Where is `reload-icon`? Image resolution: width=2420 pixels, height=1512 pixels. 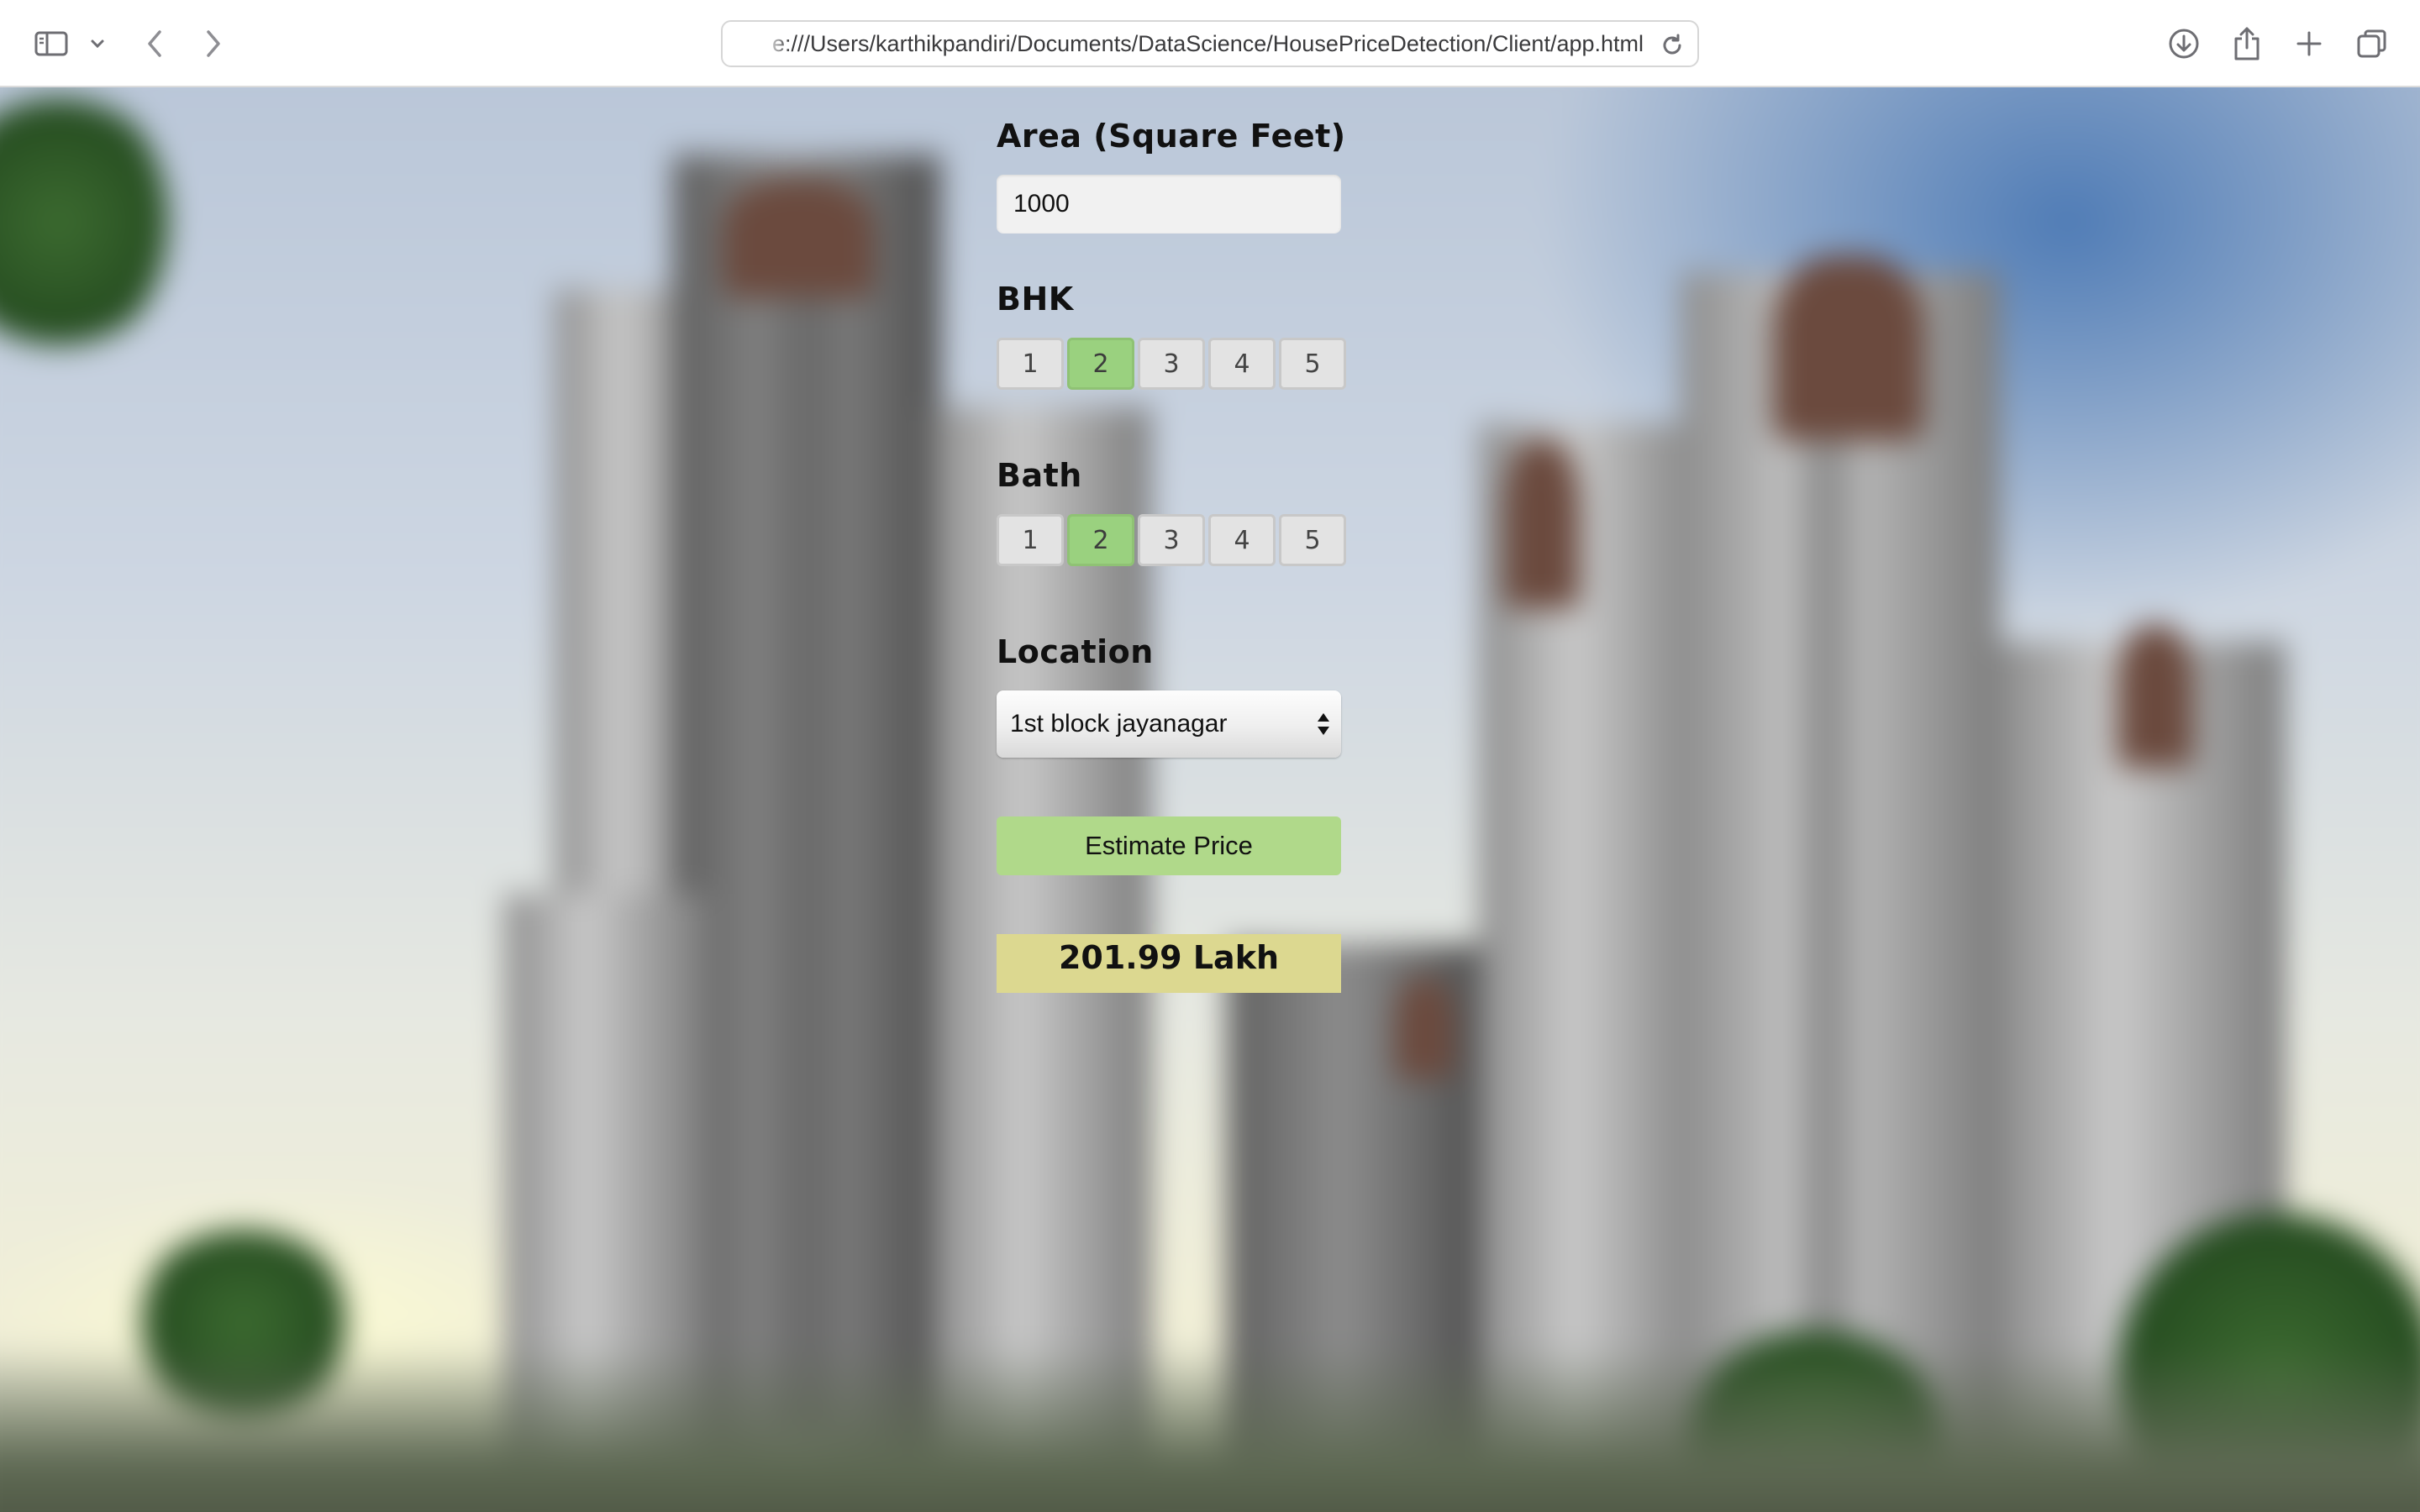 reload-icon is located at coordinates (1673, 47).